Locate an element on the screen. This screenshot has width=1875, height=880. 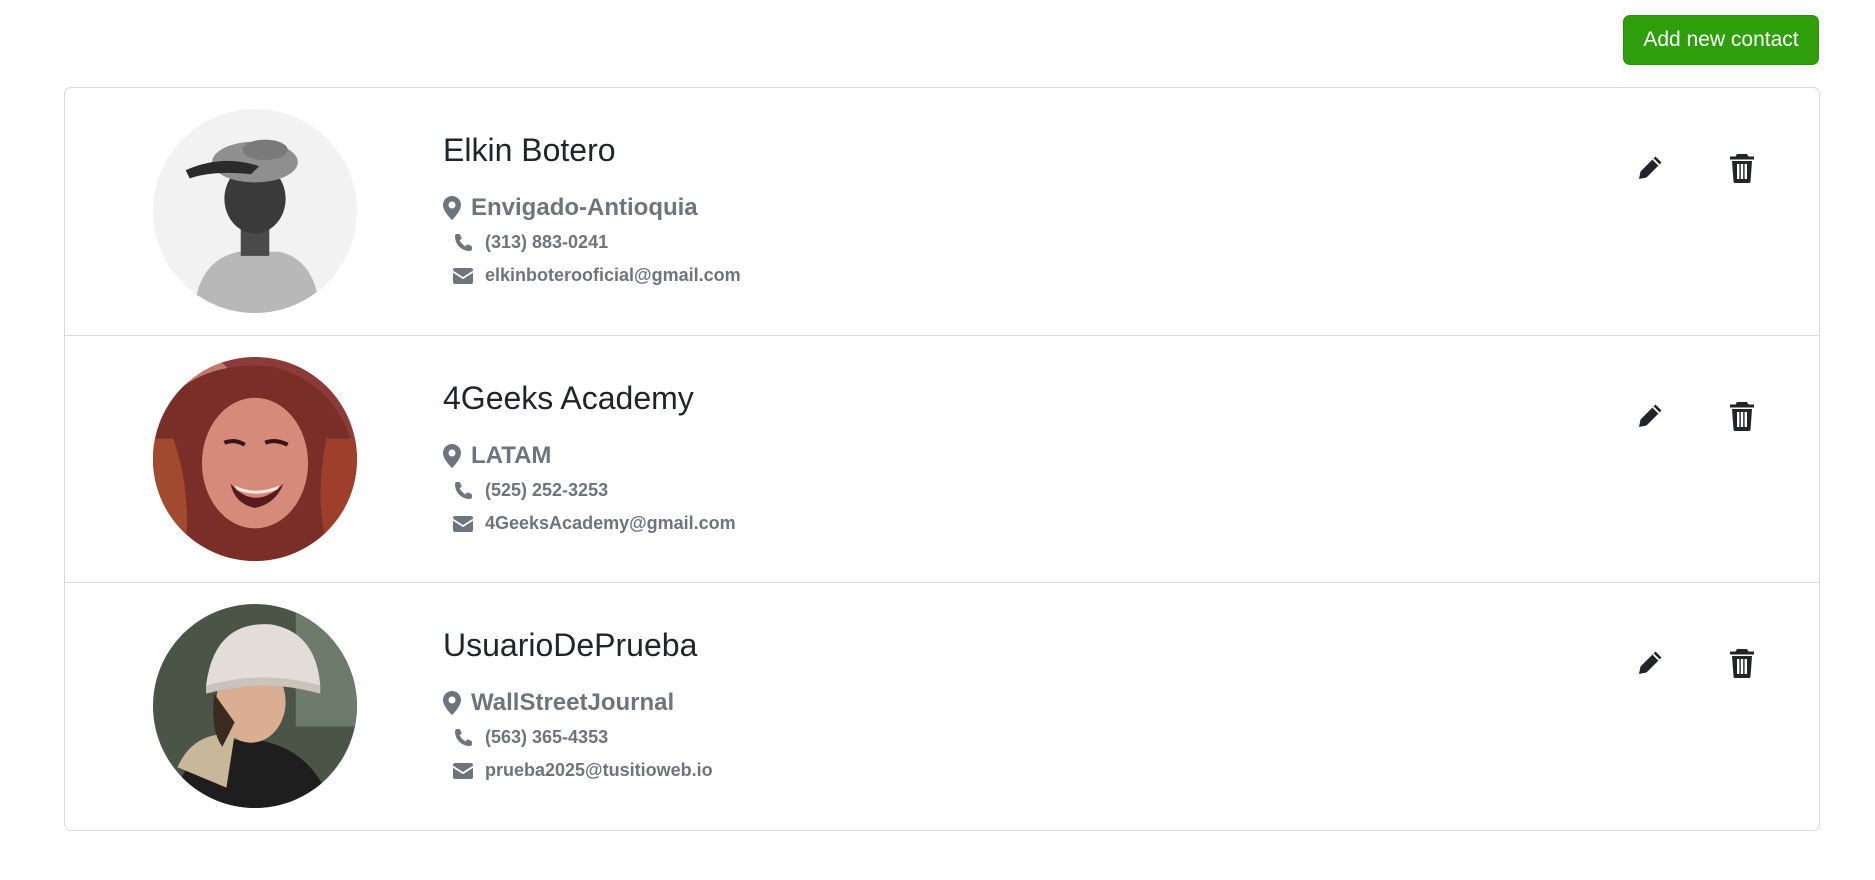
contact-address: LATAM is located at coordinates (497, 456).